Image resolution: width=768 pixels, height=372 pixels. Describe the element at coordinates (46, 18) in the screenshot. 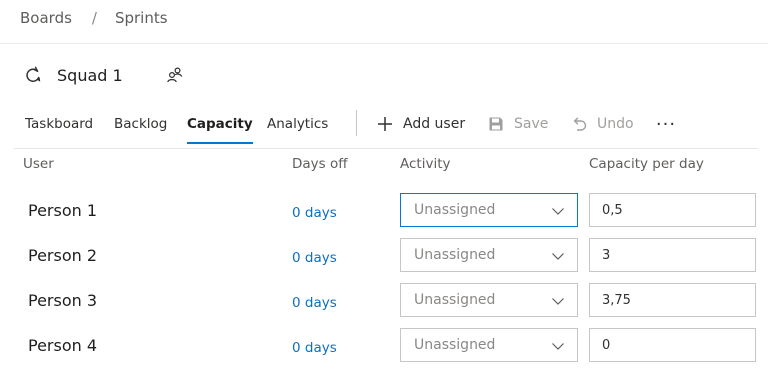

I see `breadcrumb-item-boards: Boards` at that location.